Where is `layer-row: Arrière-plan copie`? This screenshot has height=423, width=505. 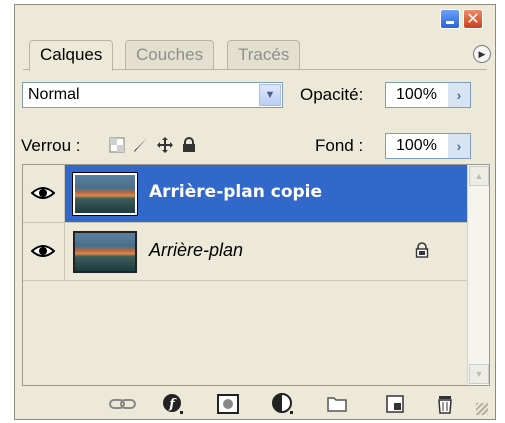
layer-row: Arrière-plan copie is located at coordinates (245, 194).